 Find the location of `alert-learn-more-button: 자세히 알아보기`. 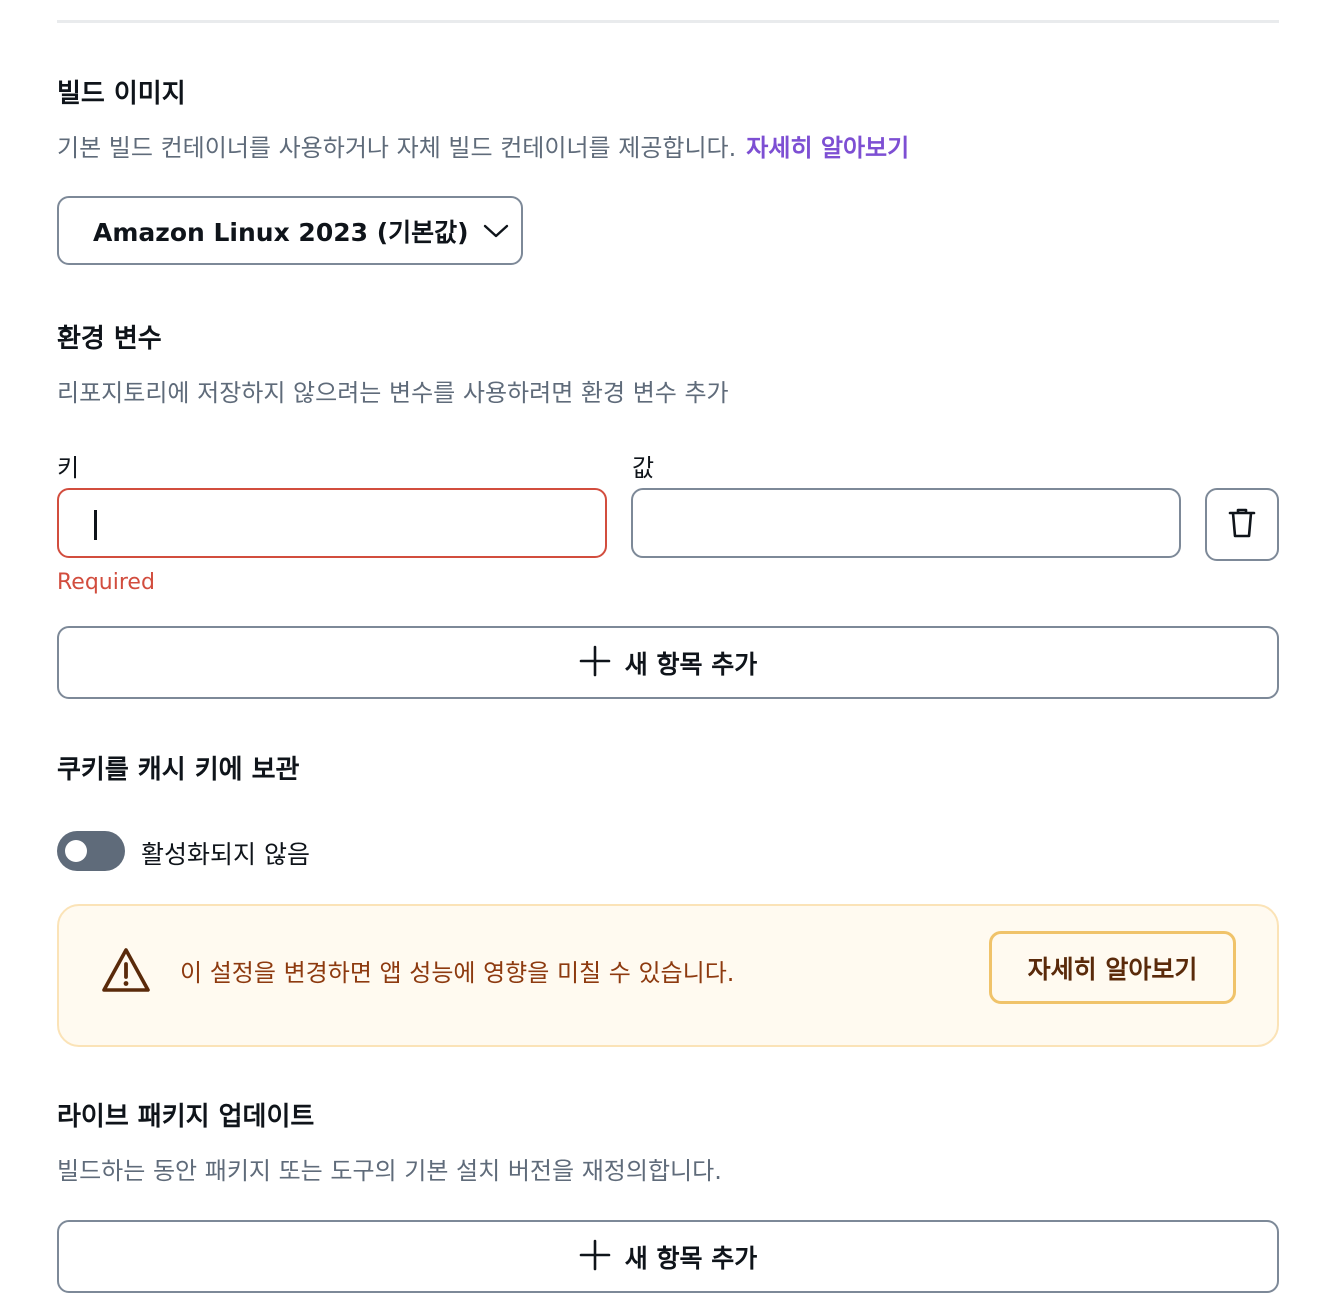

alert-learn-more-button: 자세히 알아보기 is located at coordinates (1112, 967).